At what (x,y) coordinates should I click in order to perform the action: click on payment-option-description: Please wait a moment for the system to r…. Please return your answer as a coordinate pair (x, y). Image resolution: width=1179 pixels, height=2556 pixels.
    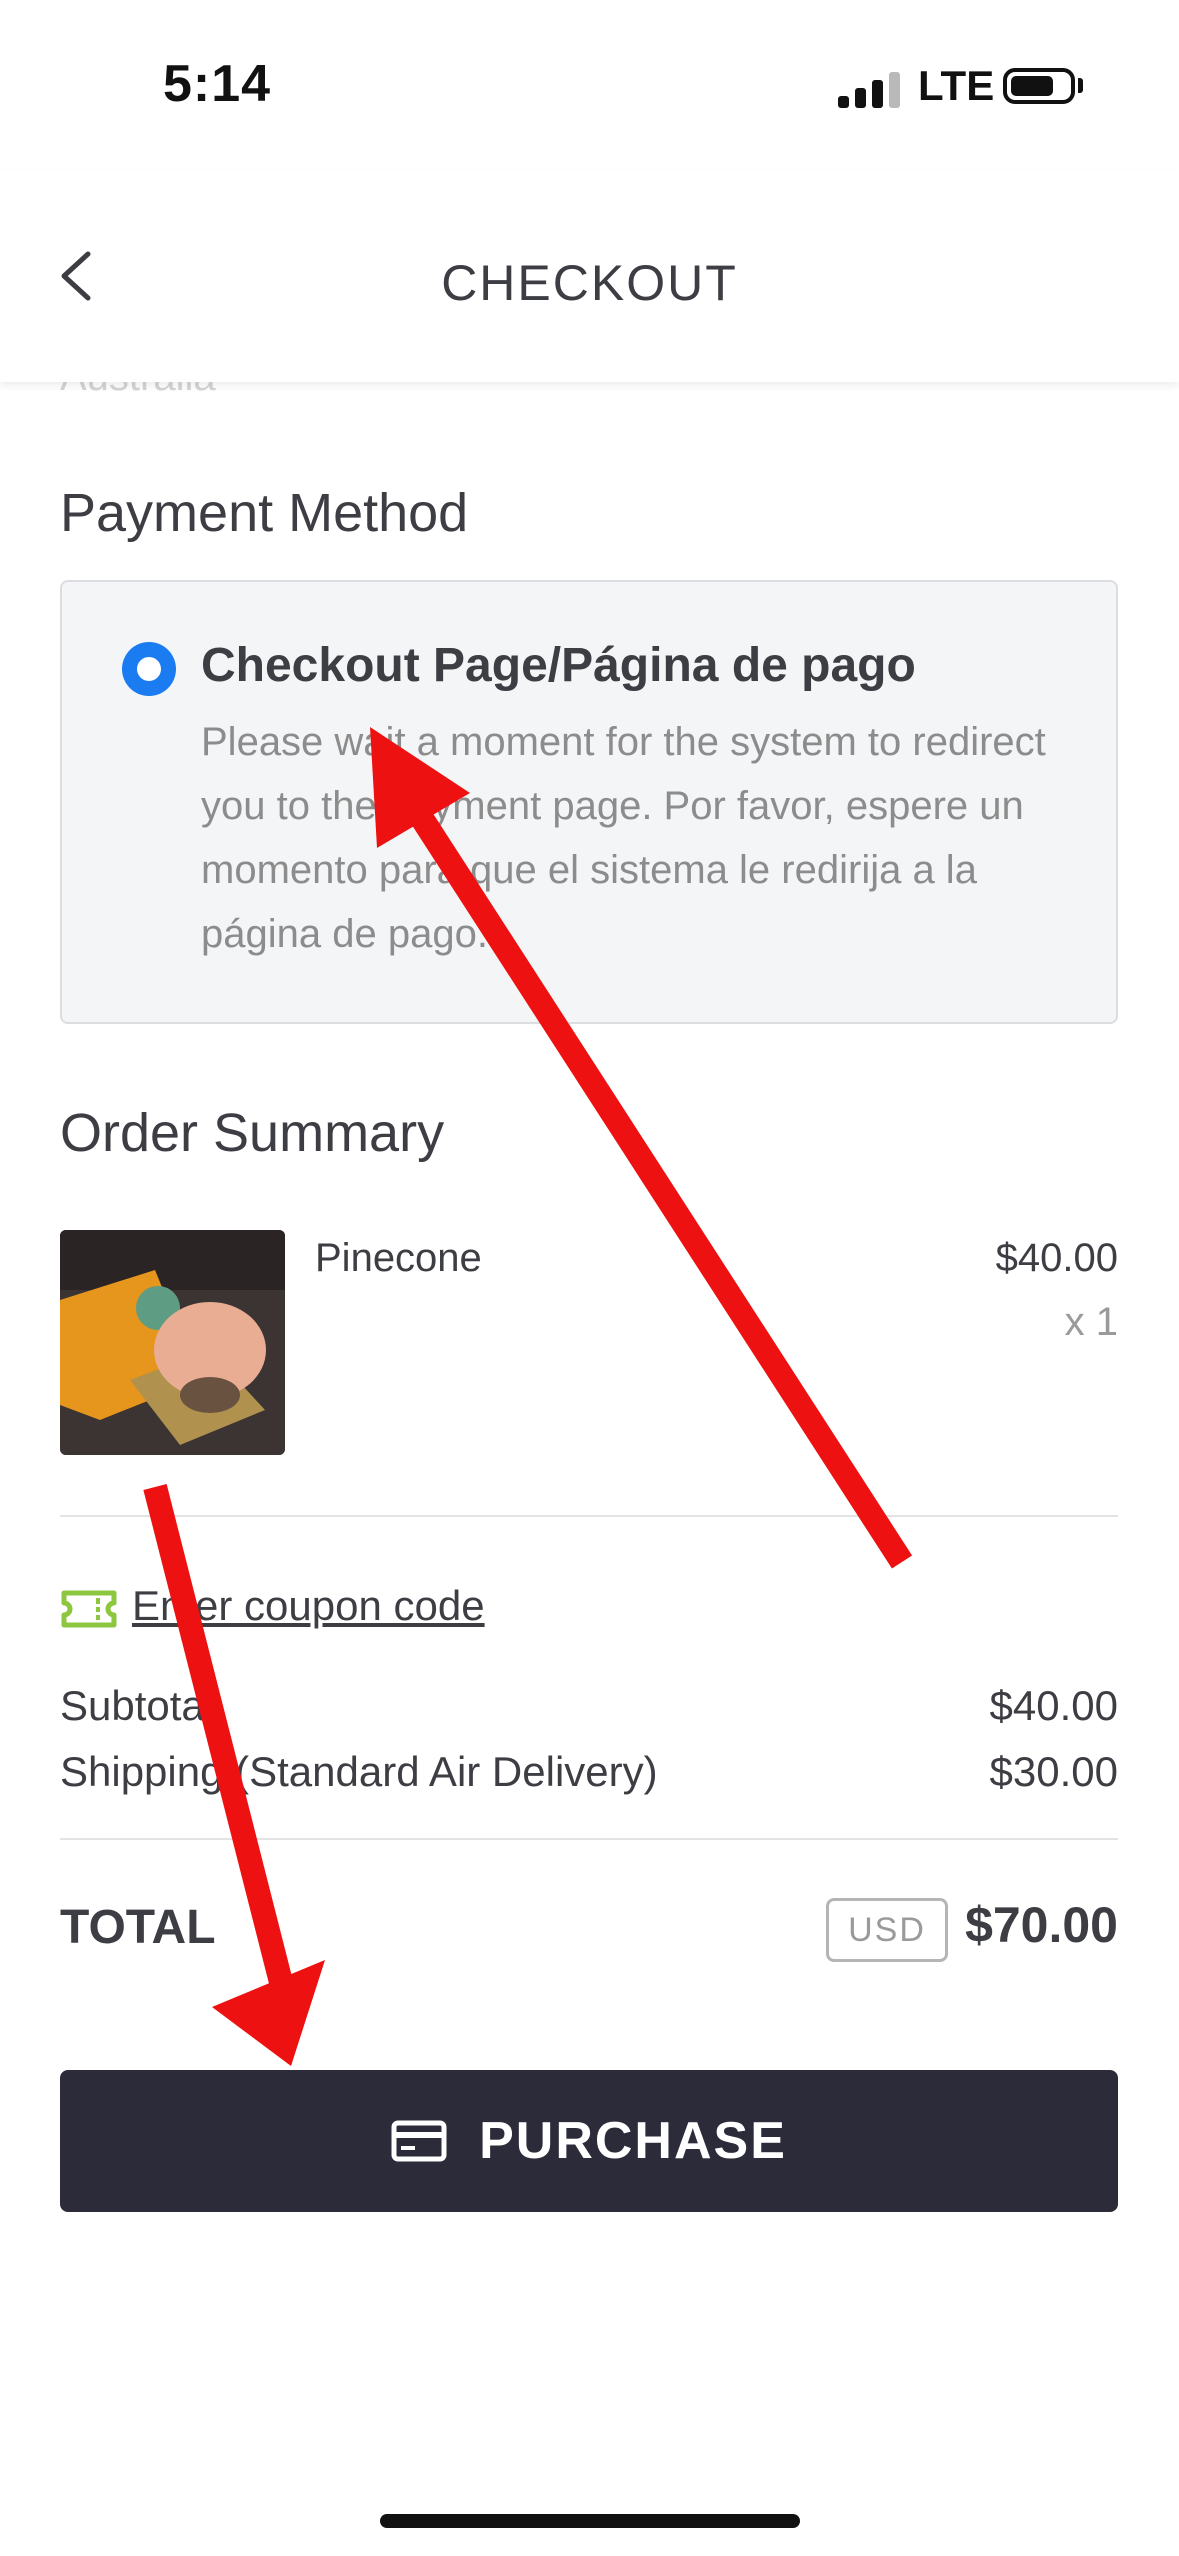
    Looking at the image, I should click on (623, 838).